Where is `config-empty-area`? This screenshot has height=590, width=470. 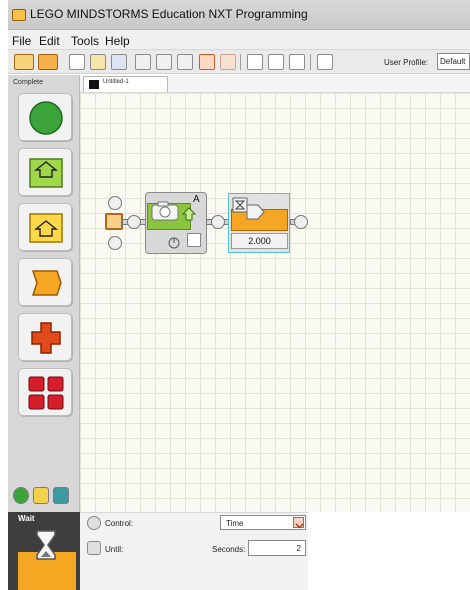
config-empty-area is located at coordinates (389, 551).